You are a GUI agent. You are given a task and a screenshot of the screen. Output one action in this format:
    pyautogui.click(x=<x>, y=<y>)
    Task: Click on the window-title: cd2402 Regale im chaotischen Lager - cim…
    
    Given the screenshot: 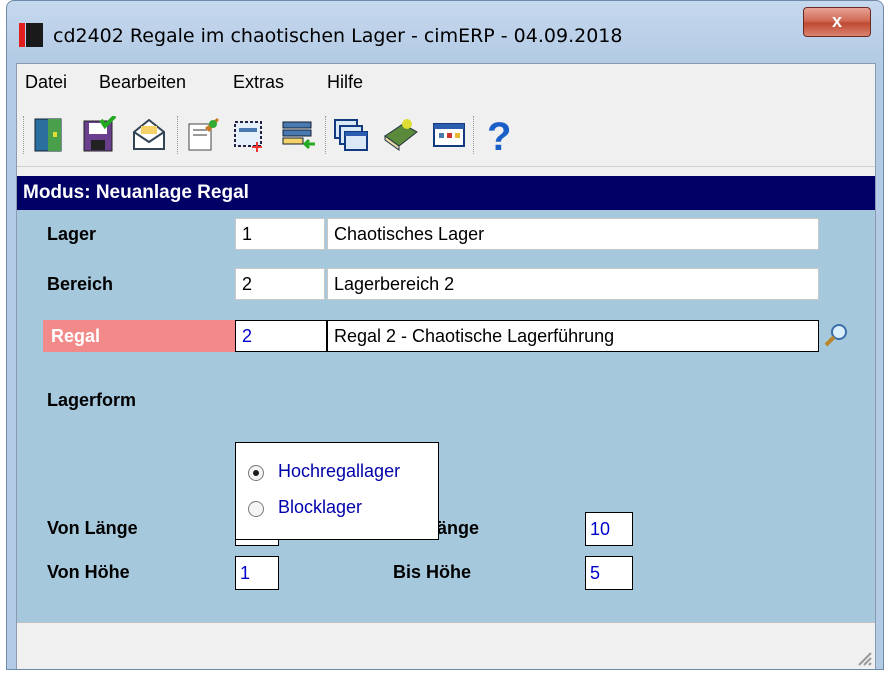 What is the action you would take?
    pyautogui.click(x=338, y=36)
    